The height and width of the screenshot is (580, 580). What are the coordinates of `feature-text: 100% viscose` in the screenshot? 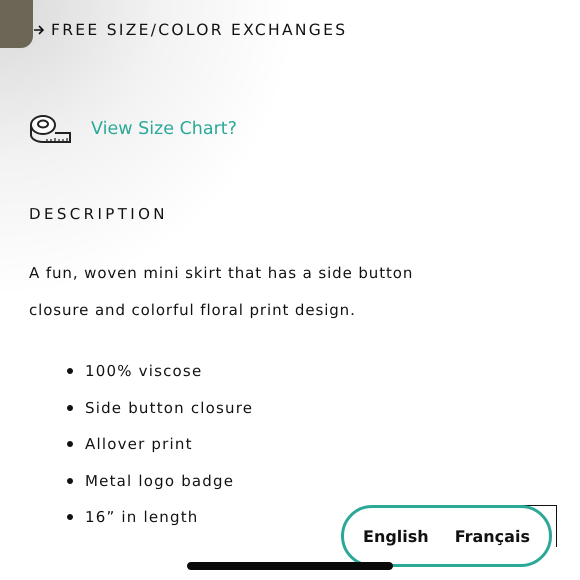 It's located at (143, 371).